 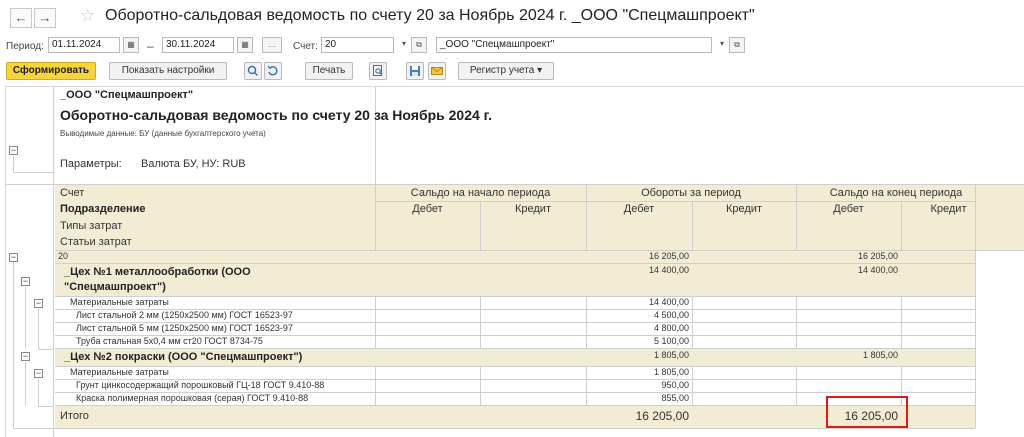 I want to click on arrow-left-icon: ←, so click(x=21, y=17).